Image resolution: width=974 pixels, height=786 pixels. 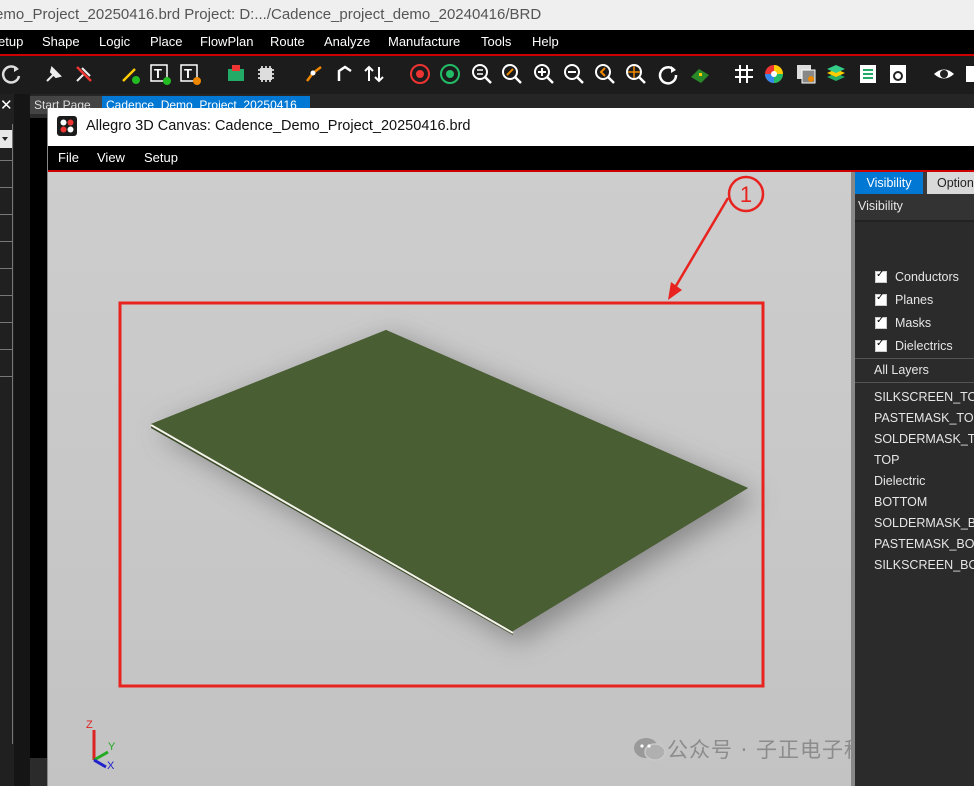 I want to click on shadow-icon, so click(x=806, y=74).